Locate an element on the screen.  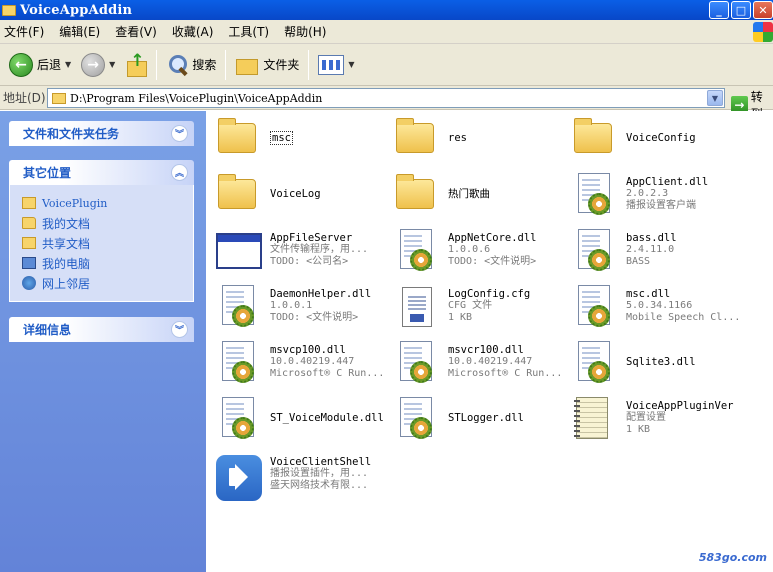
file-item: VoiceLog is located at coordinates (301, 194).